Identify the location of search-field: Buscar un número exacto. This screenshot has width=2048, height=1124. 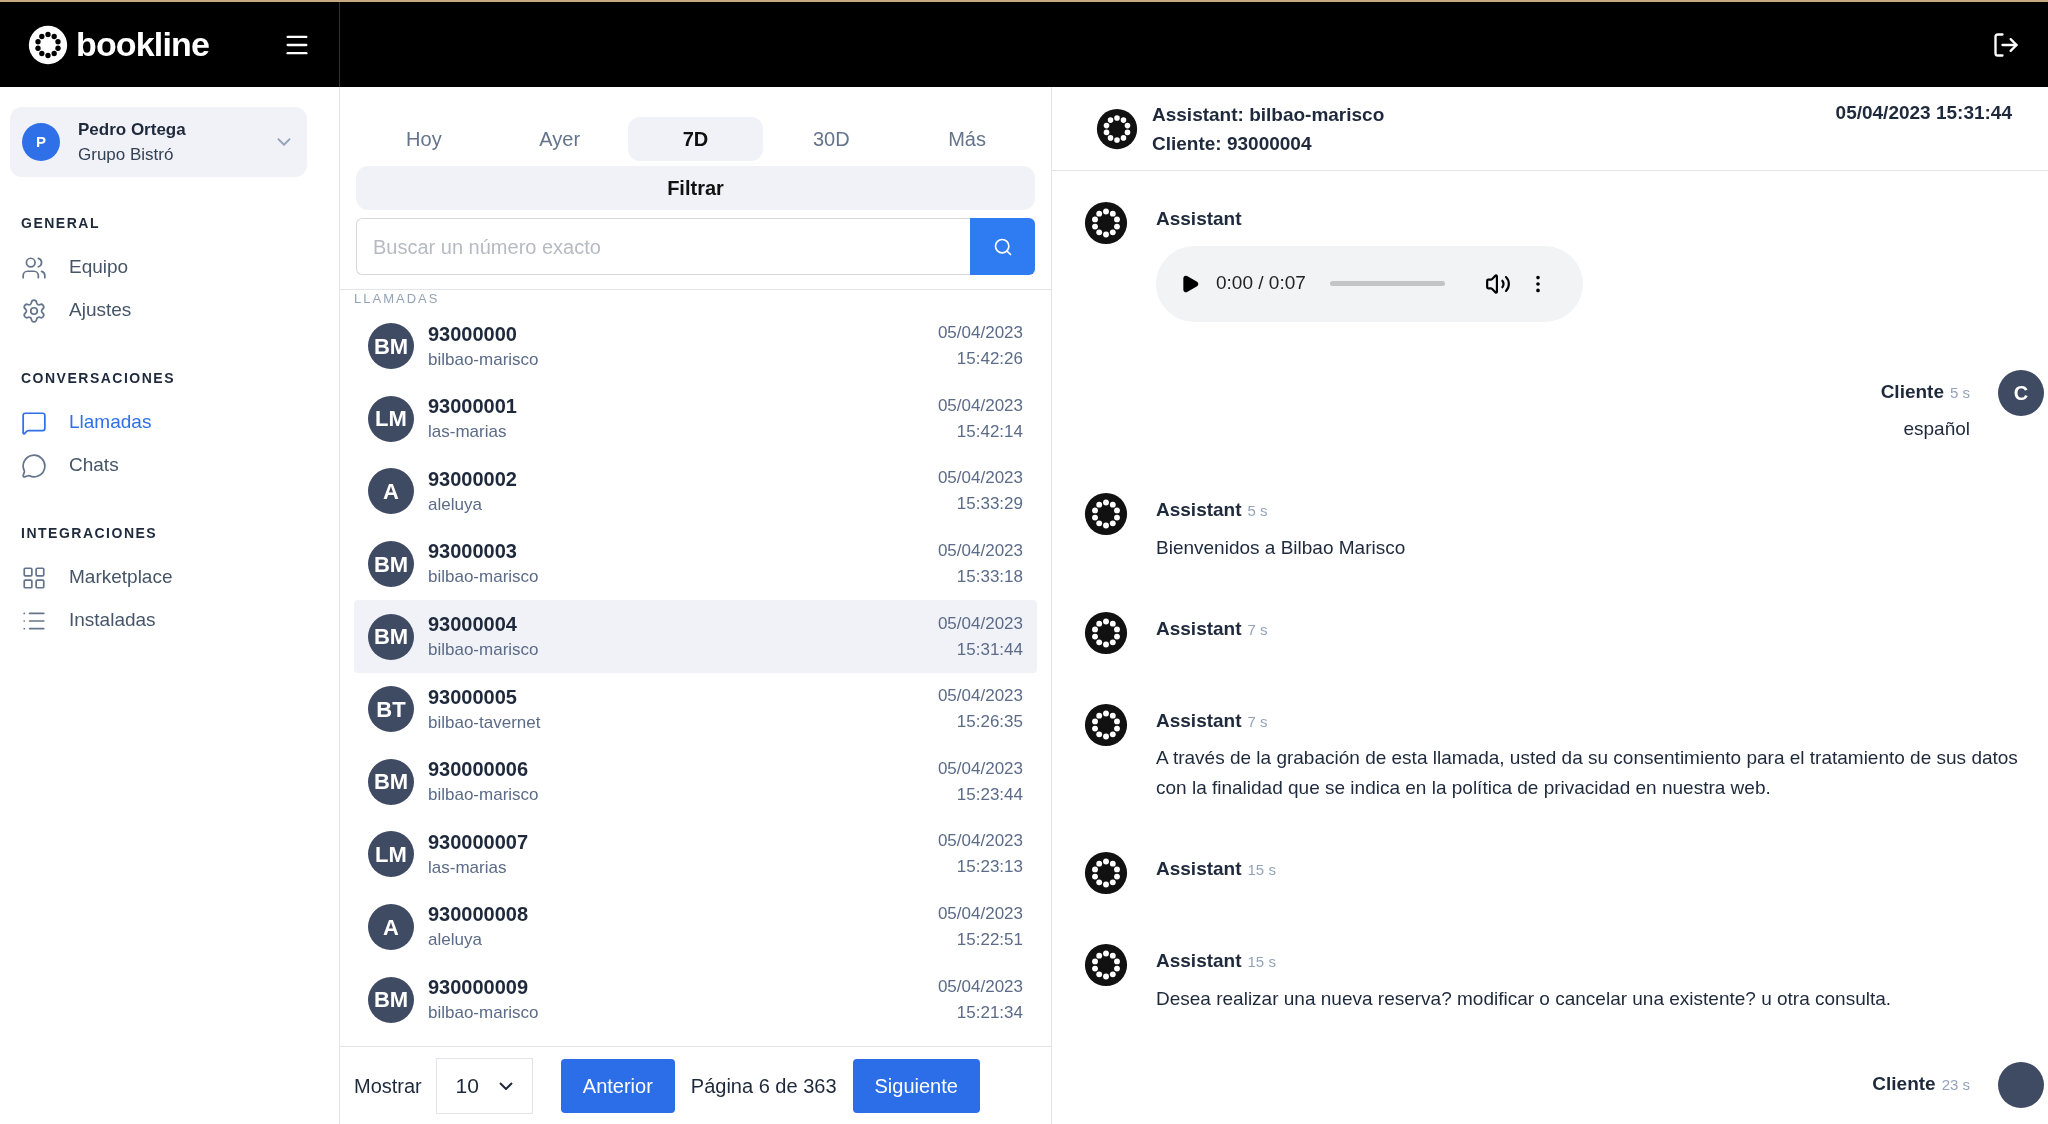
(663, 246).